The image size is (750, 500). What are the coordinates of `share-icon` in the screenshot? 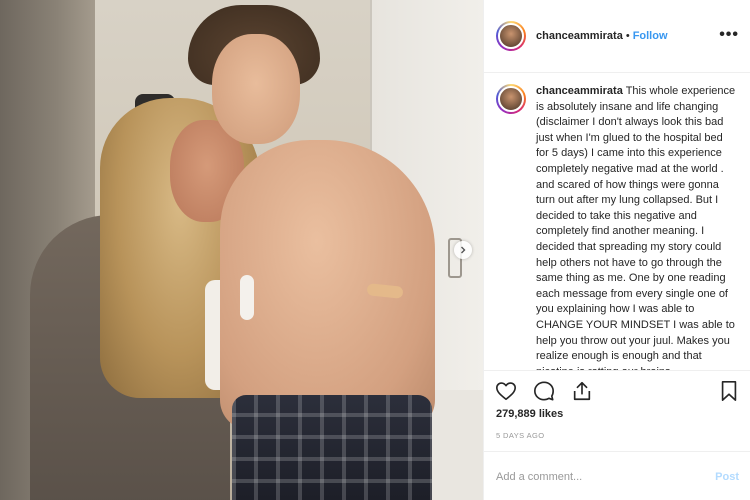 It's located at (582, 391).